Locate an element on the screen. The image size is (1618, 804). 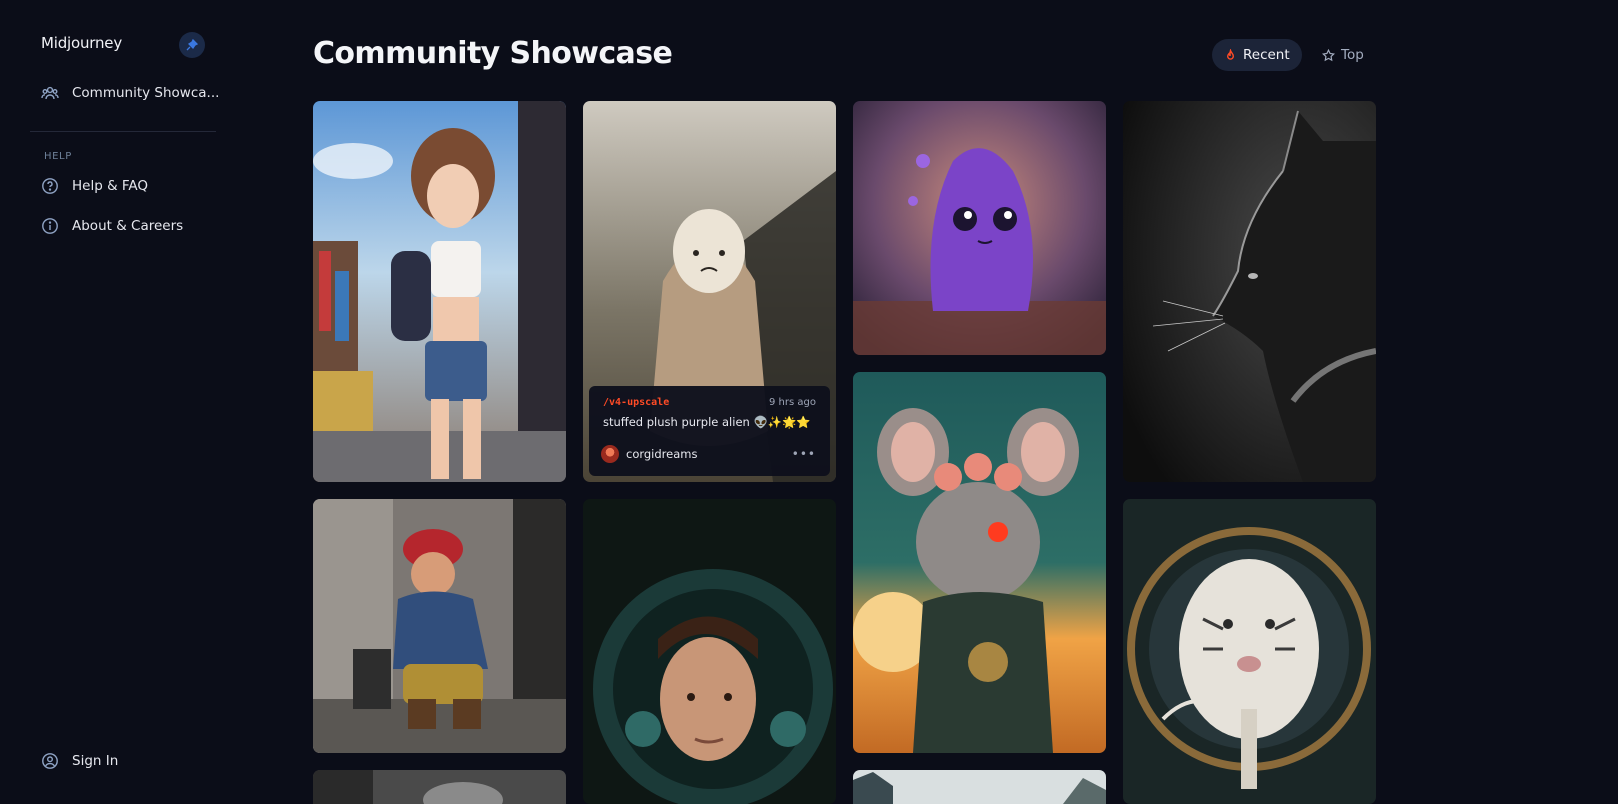
post-timestamp: 9 hrs ago is located at coordinates (792, 402).